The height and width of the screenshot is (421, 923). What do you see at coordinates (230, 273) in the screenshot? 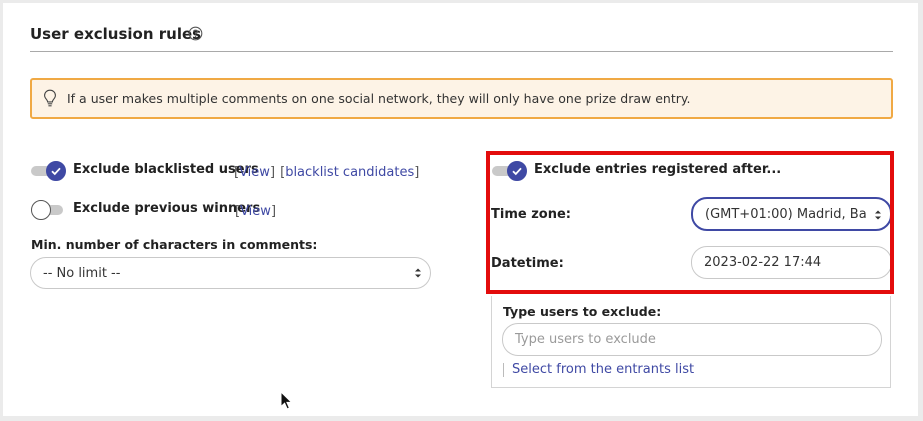
I see `min-chars-select: -- No limit --` at bounding box center [230, 273].